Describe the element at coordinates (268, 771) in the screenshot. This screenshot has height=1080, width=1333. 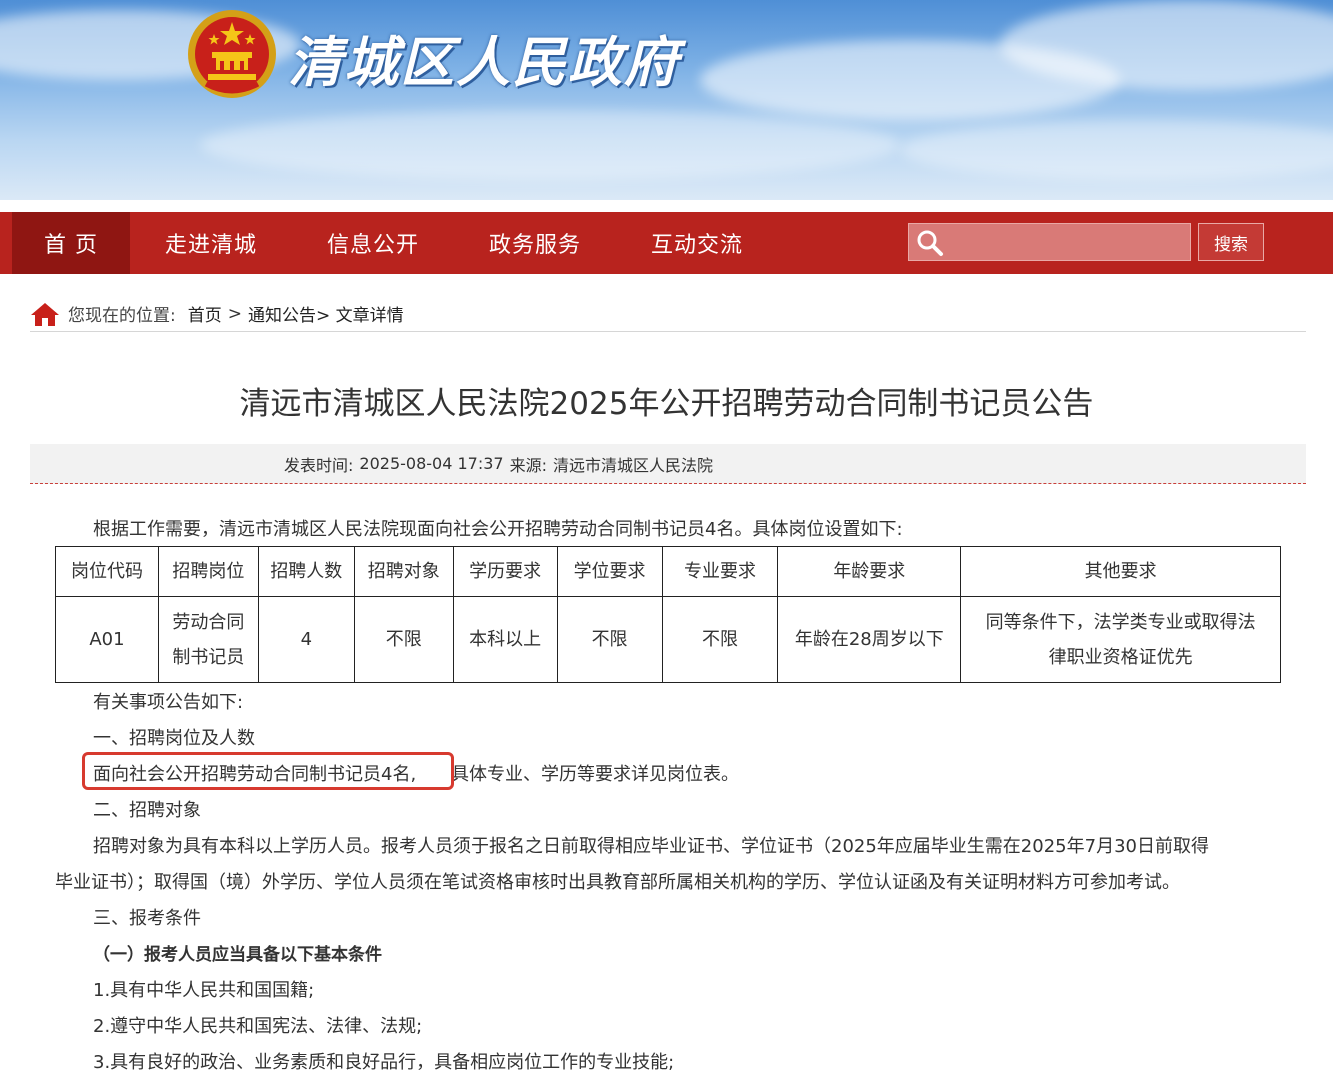
I see `highlight-annotation-box` at that location.